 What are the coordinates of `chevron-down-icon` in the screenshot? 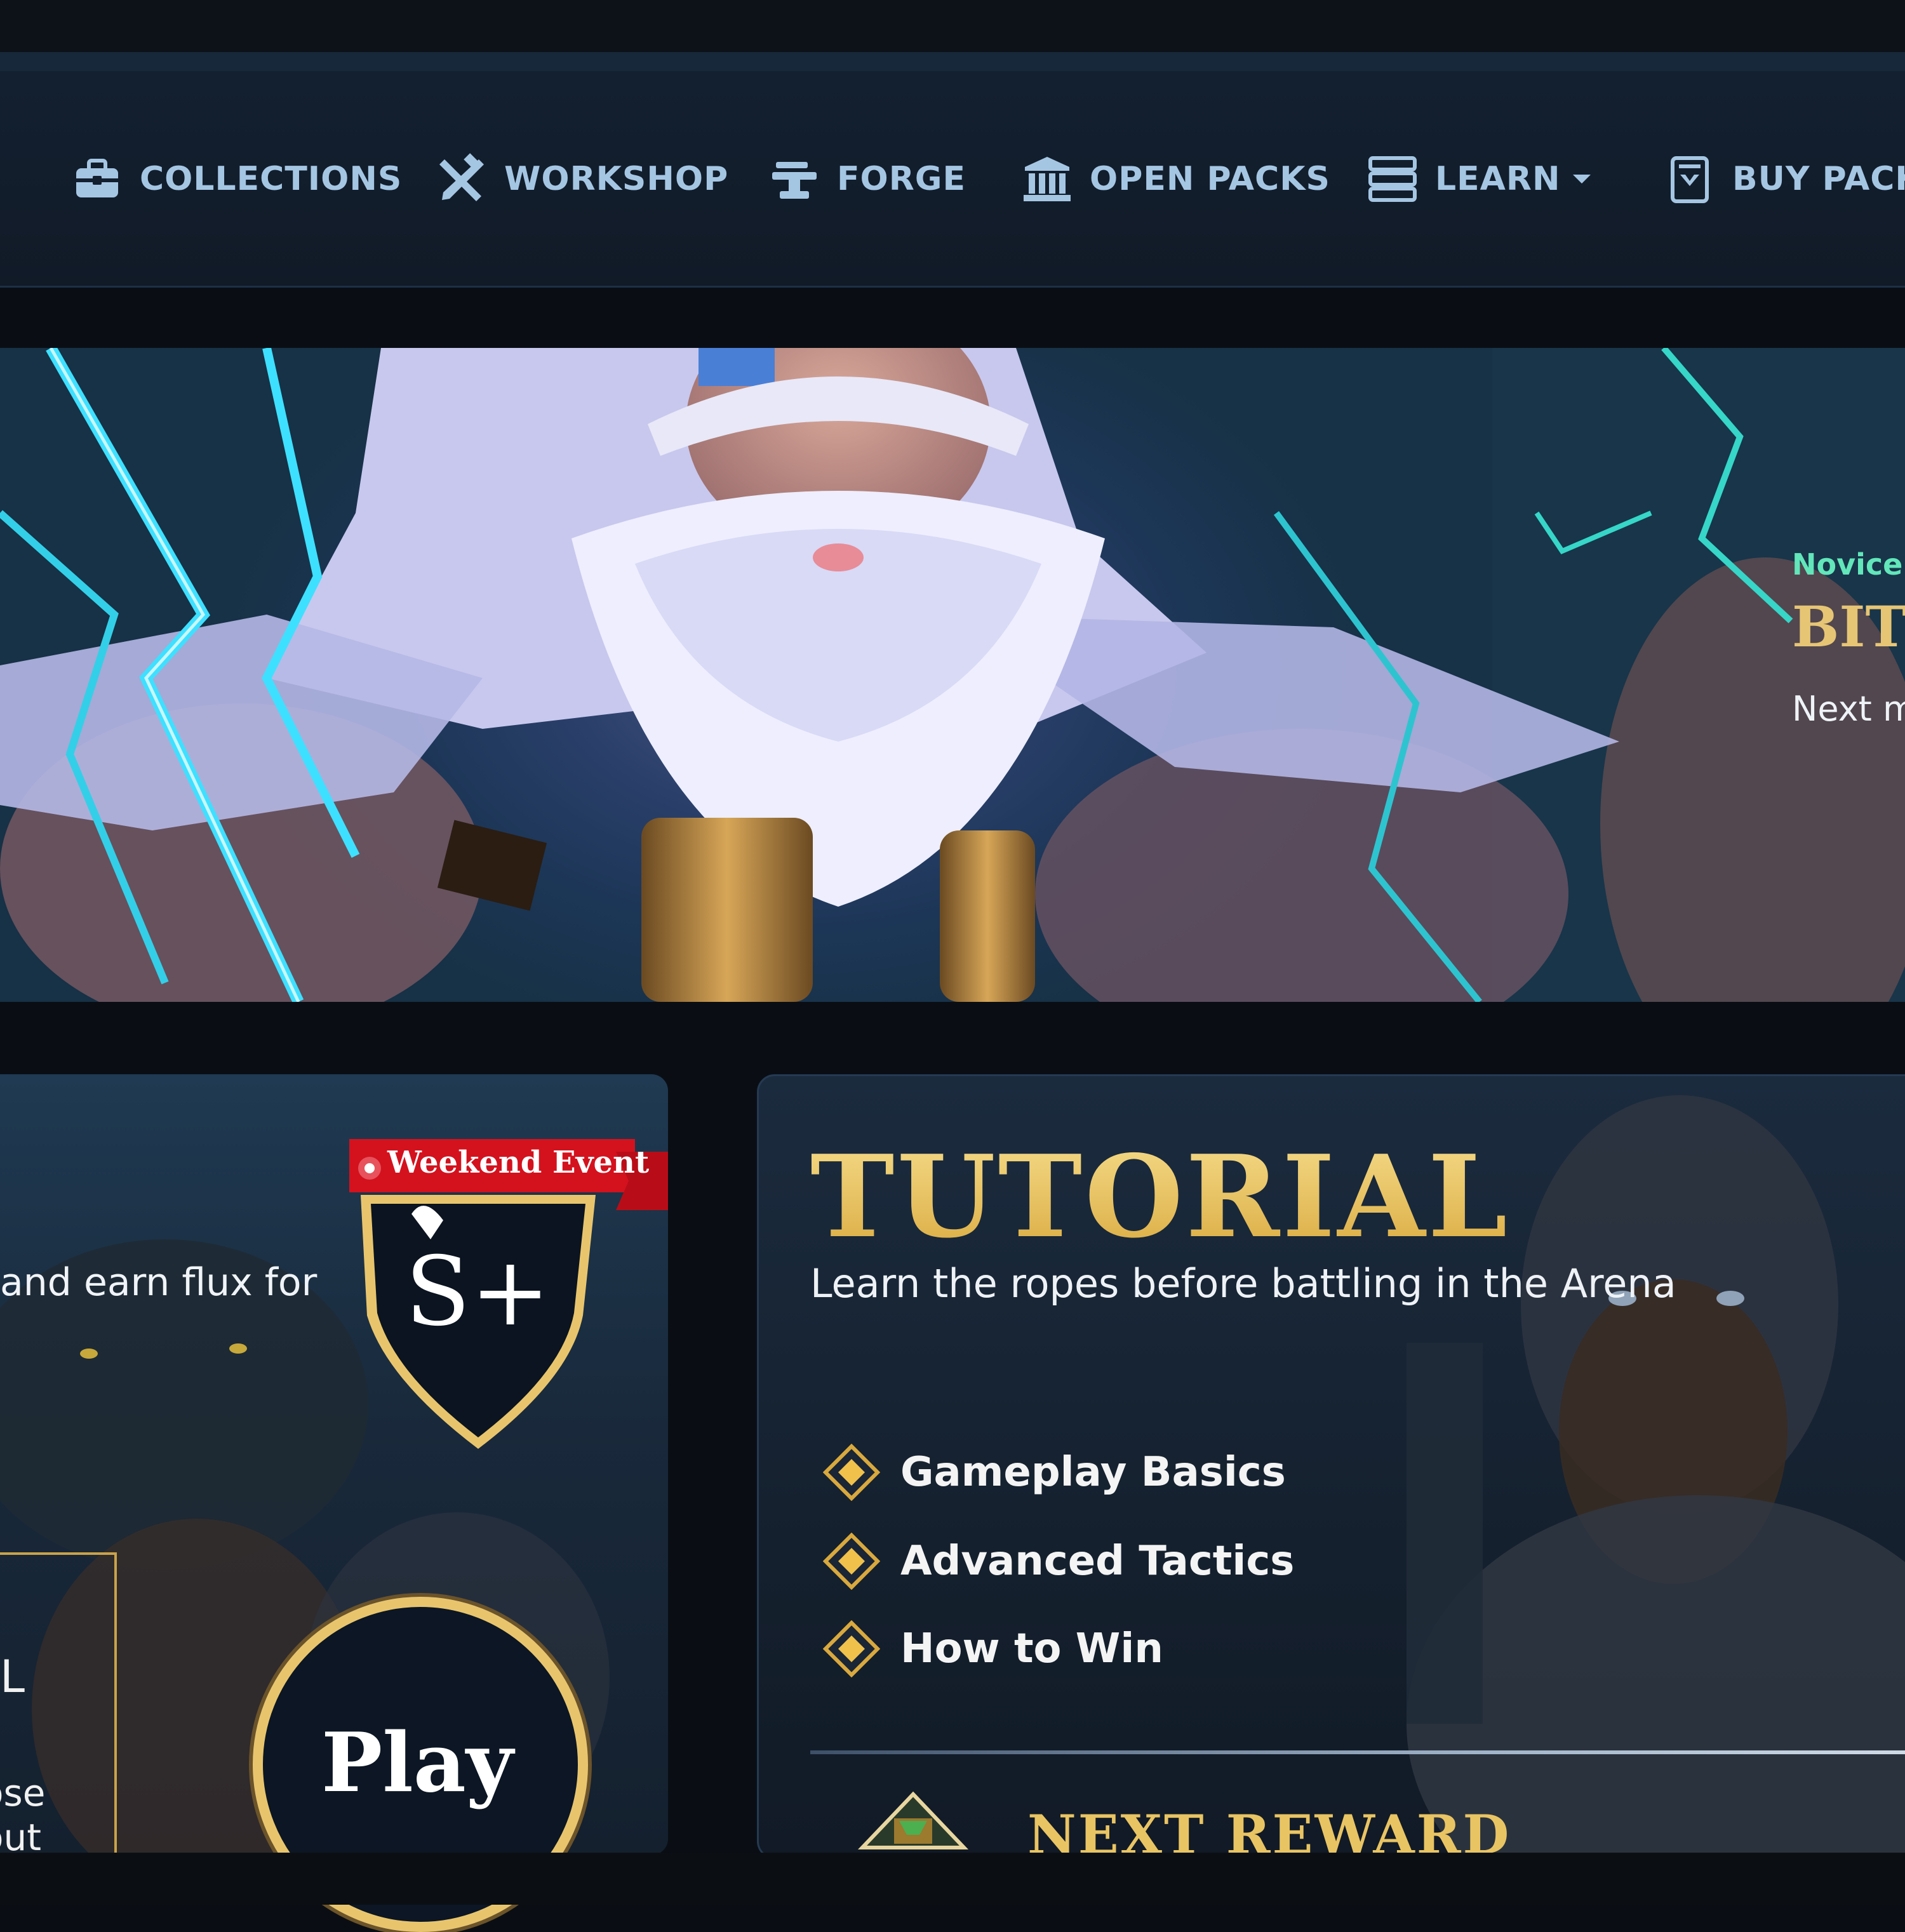 It's located at (1582, 179).